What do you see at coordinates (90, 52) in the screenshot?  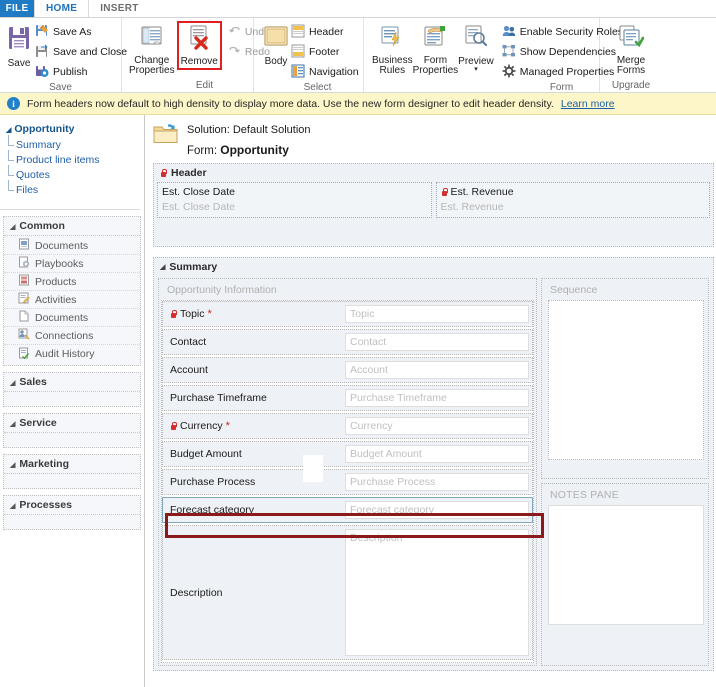 I see `save-and-close-label: Save and Close` at bounding box center [90, 52].